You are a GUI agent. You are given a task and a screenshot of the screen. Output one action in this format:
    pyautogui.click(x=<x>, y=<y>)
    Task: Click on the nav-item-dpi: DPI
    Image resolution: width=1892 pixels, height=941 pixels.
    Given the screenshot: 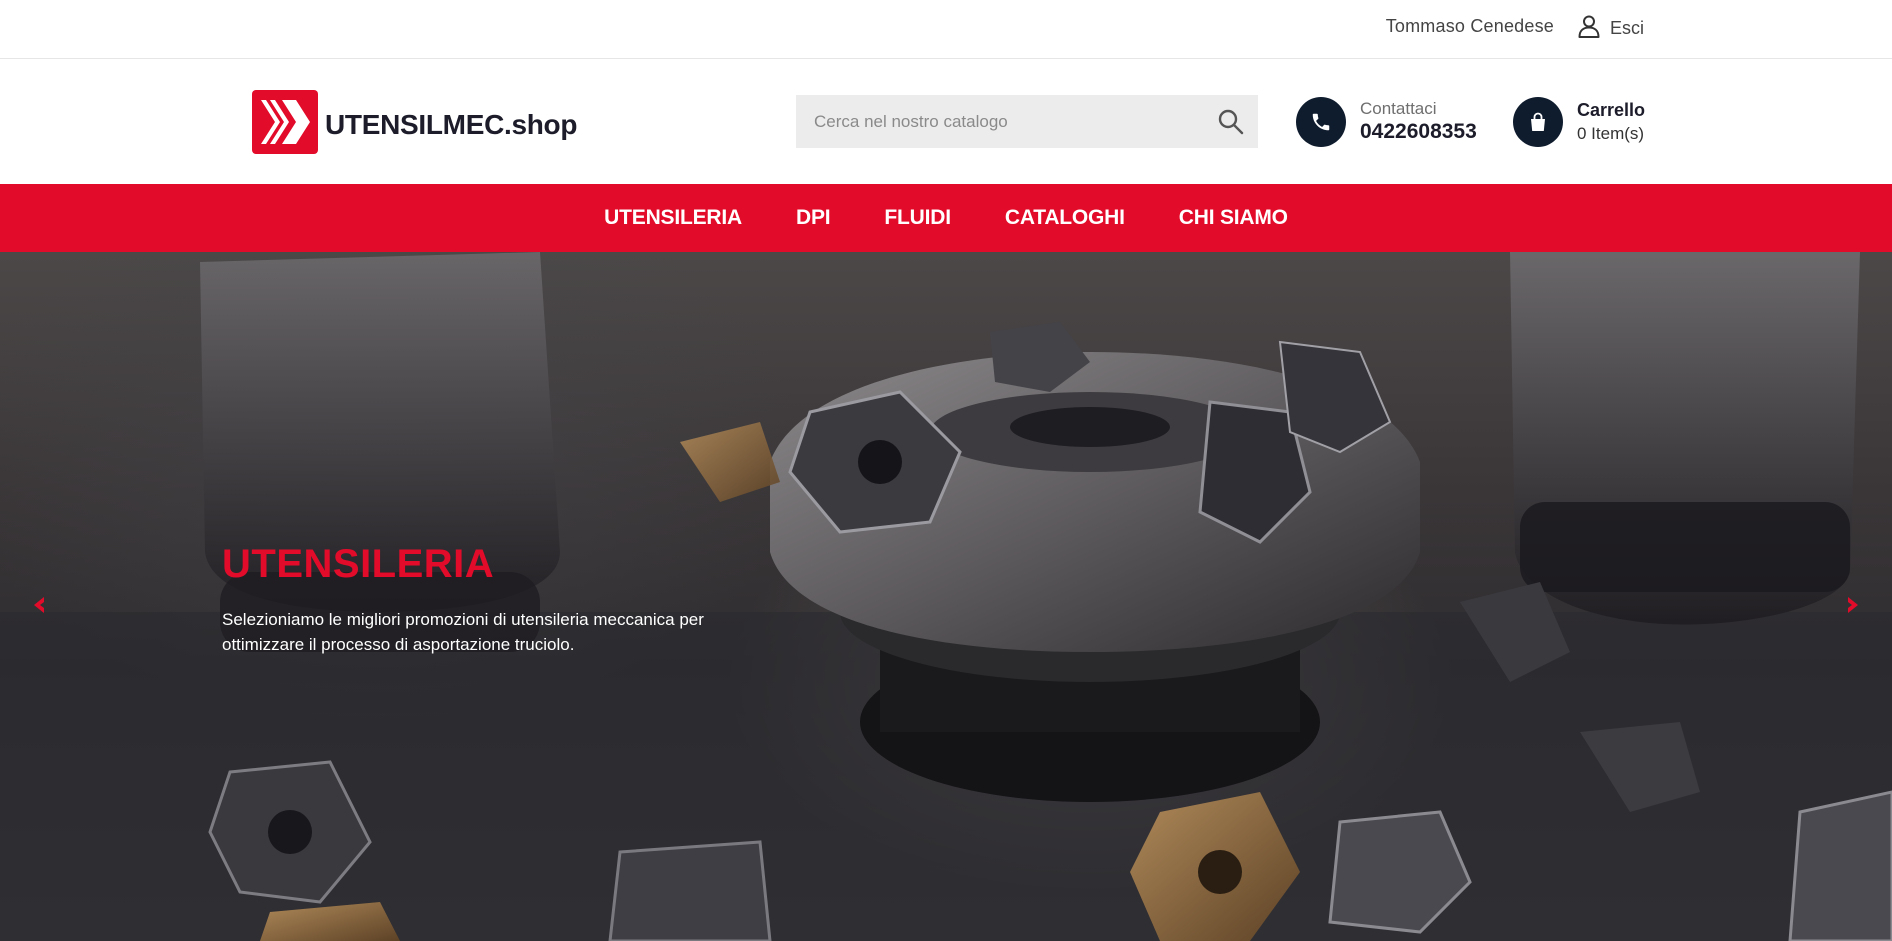 What is the action you would take?
    pyautogui.click(x=813, y=218)
    